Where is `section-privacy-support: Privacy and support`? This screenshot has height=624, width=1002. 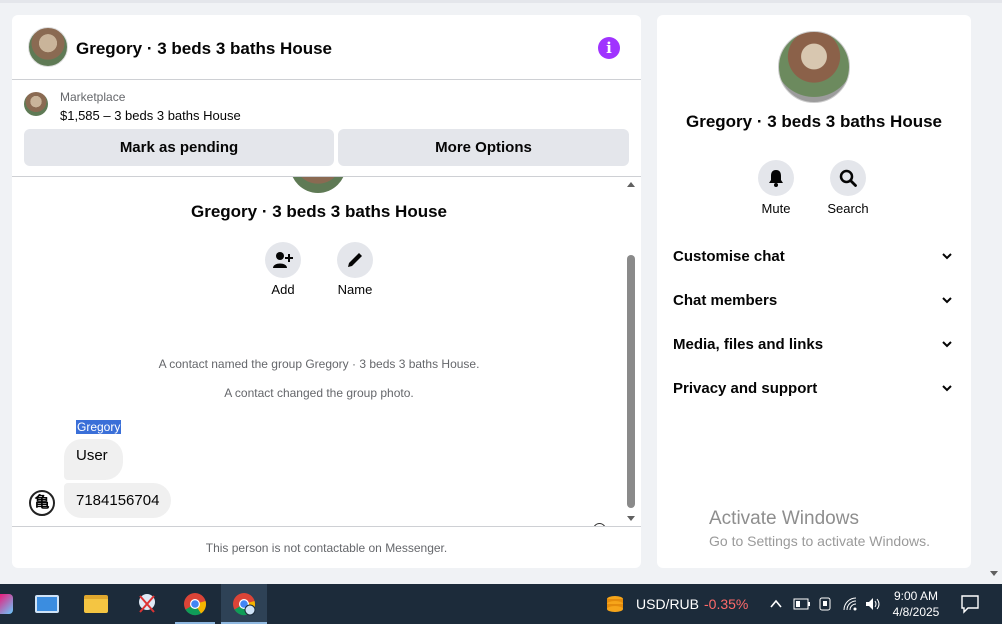 section-privacy-support: Privacy and support is located at coordinates (815, 392).